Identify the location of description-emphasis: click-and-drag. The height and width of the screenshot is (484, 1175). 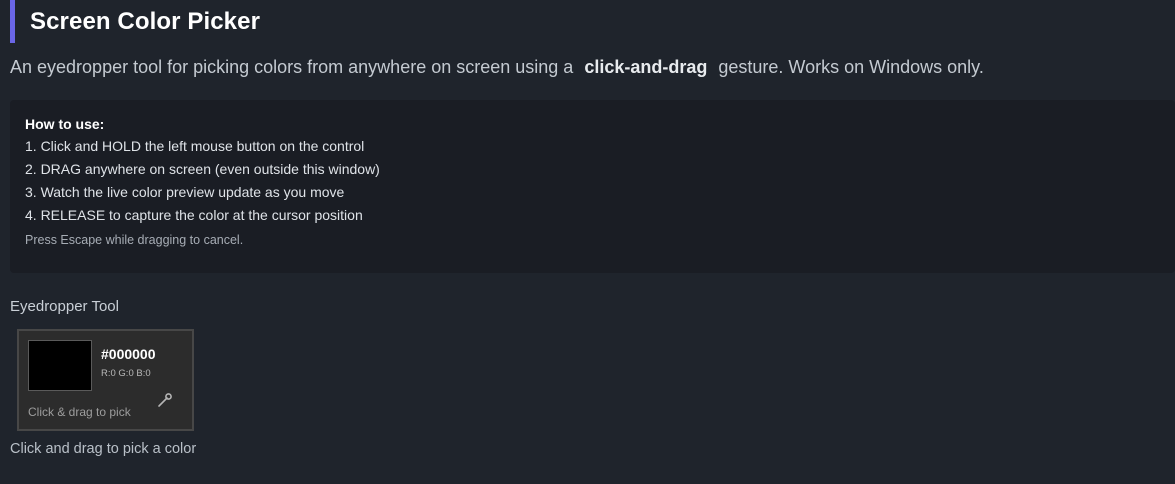
(646, 67).